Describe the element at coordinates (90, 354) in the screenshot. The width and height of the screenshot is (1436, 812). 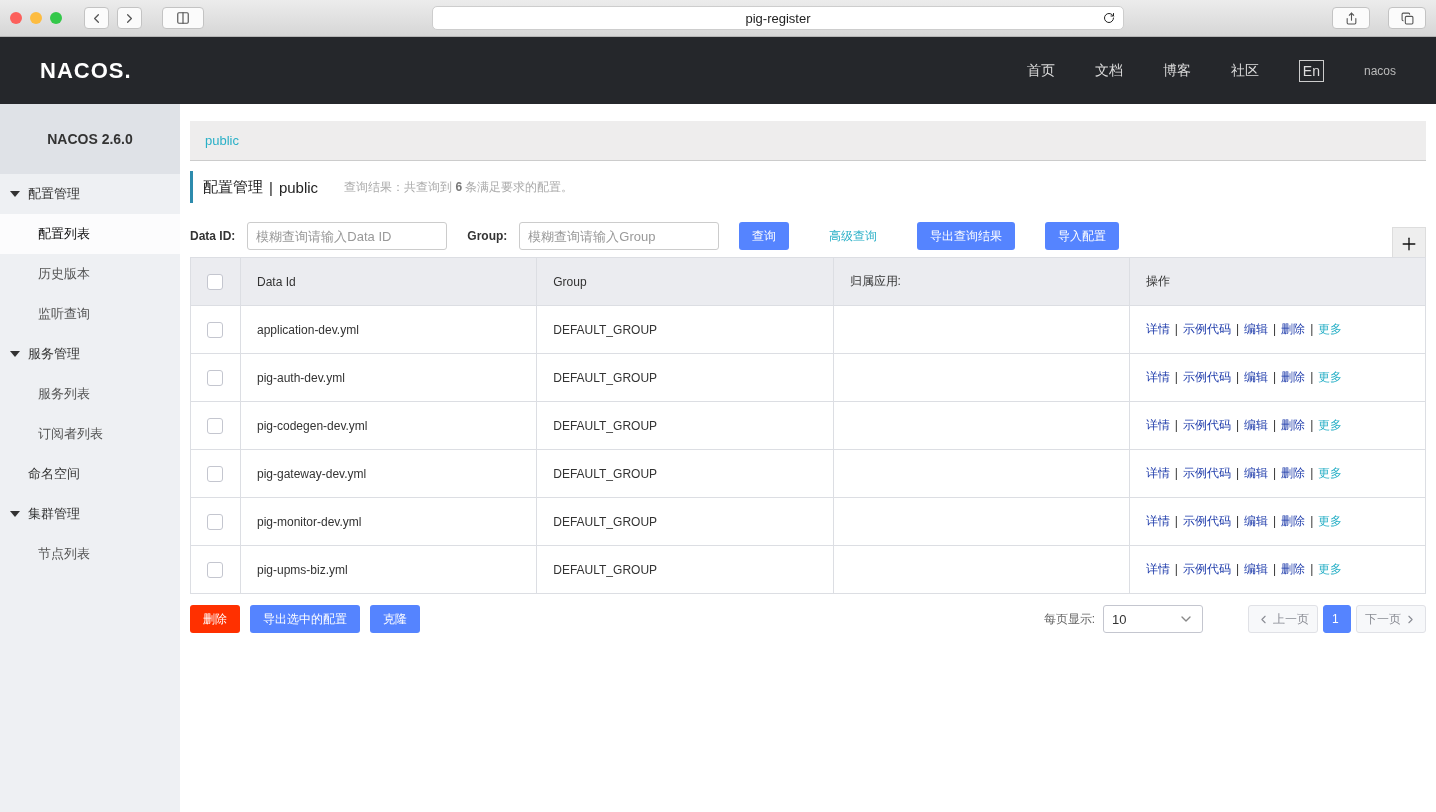
I see `sidebar-item: 服务管理` at that location.